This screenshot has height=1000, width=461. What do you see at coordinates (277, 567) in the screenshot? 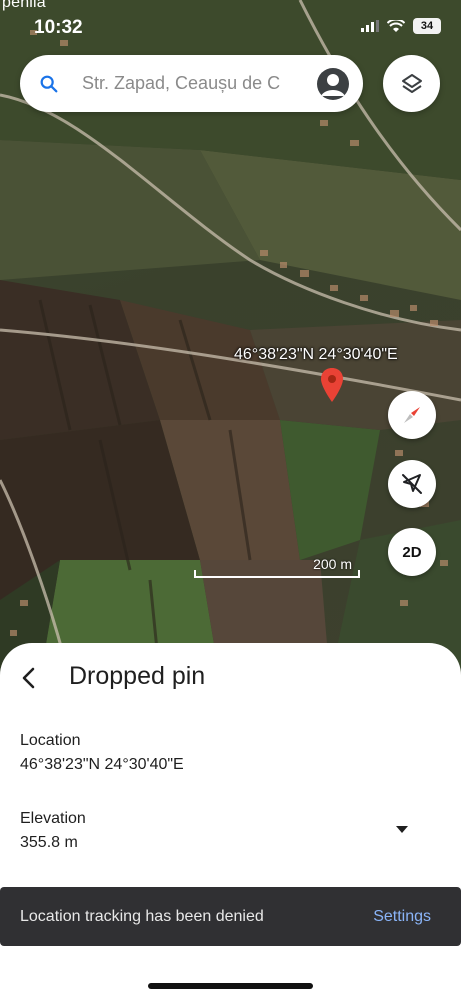
I see `scale-bar: 200 m` at bounding box center [277, 567].